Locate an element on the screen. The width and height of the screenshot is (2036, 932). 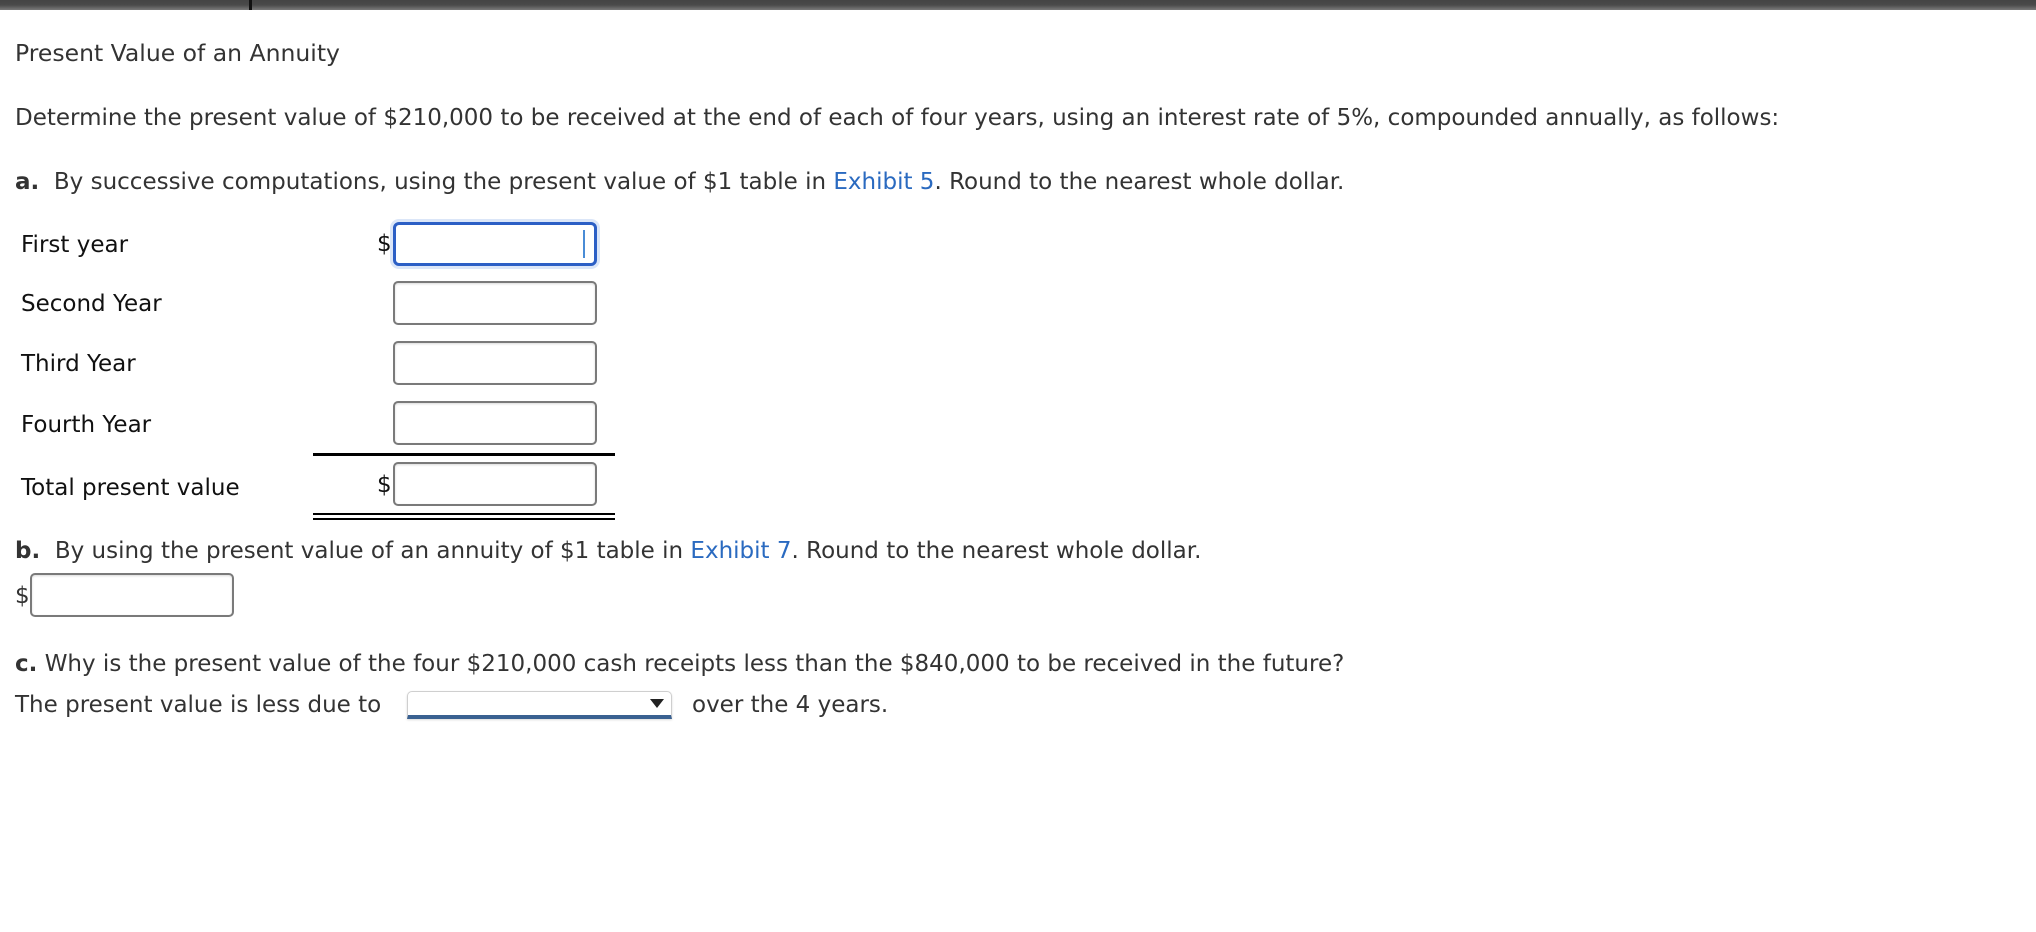
total-double-rule-top is located at coordinates (464, 514).